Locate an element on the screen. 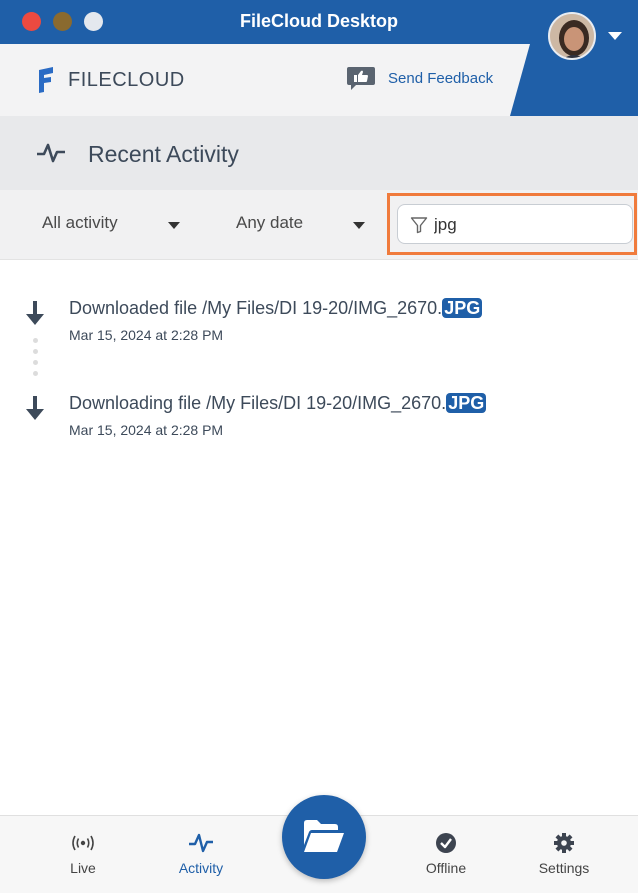 The width and height of the screenshot is (638, 893). feedback-thumbs-up-icon is located at coordinates (361, 78).